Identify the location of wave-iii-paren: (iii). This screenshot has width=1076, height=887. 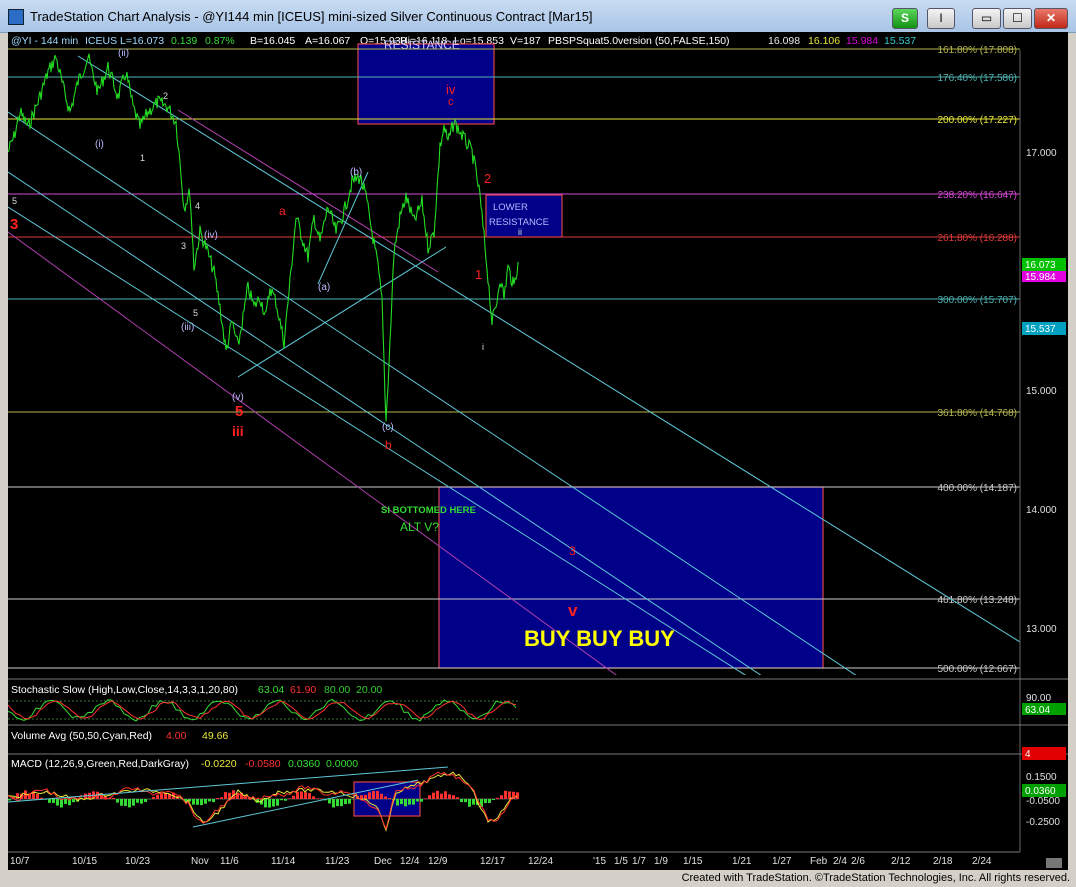
(187, 327).